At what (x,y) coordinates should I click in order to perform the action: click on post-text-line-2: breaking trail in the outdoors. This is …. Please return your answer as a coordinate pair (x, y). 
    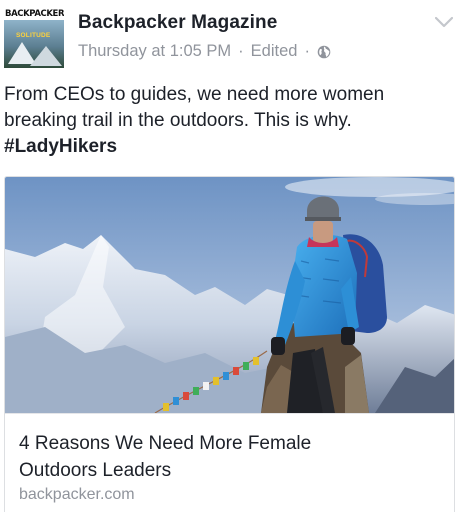
    Looking at the image, I should click on (178, 120).